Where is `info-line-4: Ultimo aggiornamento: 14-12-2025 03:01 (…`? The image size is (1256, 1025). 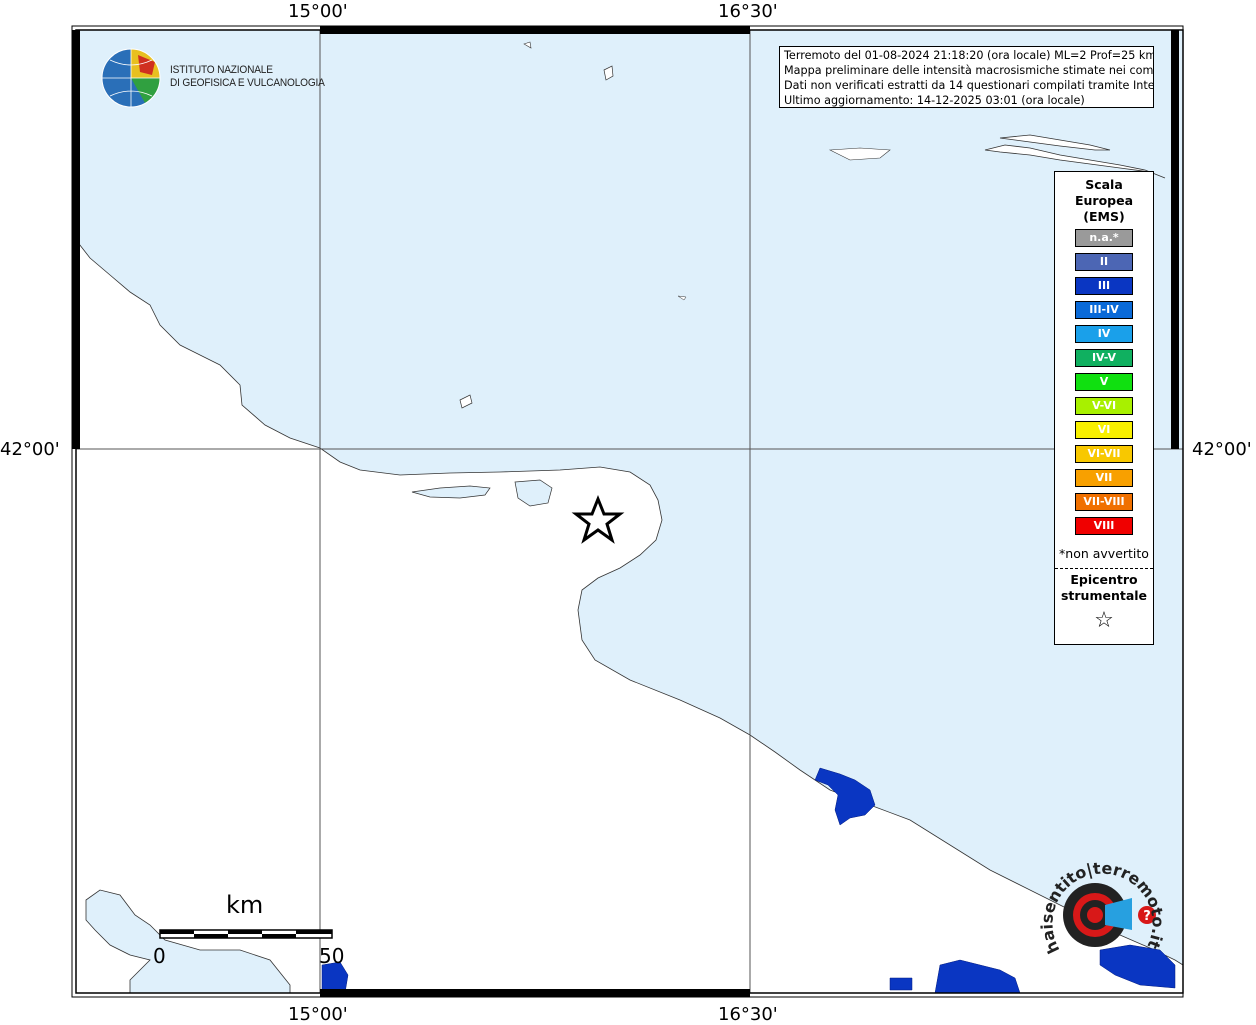
info-line-4: Ultimo aggiornamento: 14-12-2025 03:01 (… is located at coordinates (934, 100).